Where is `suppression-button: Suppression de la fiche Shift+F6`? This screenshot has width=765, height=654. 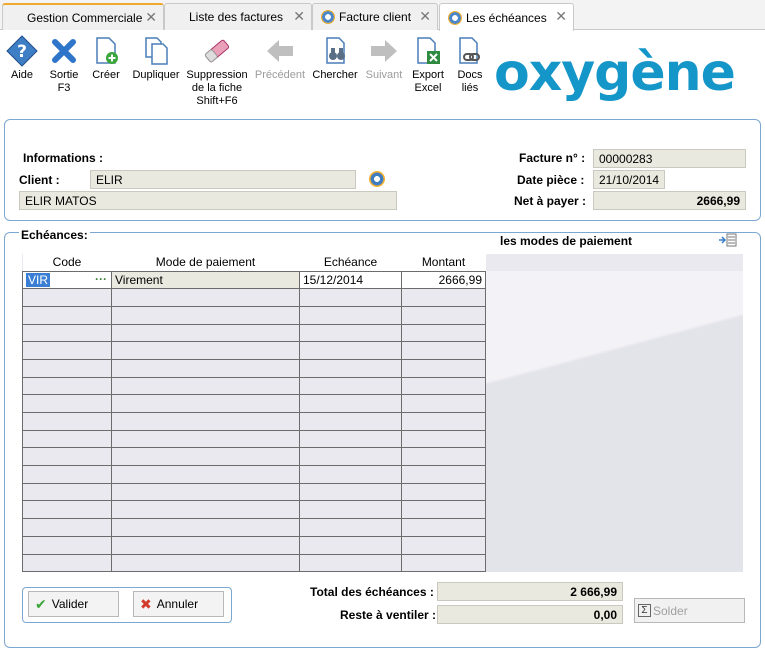 suppression-button: Suppression de la fiche Shift+F6 is located at coordinates (217, 71).